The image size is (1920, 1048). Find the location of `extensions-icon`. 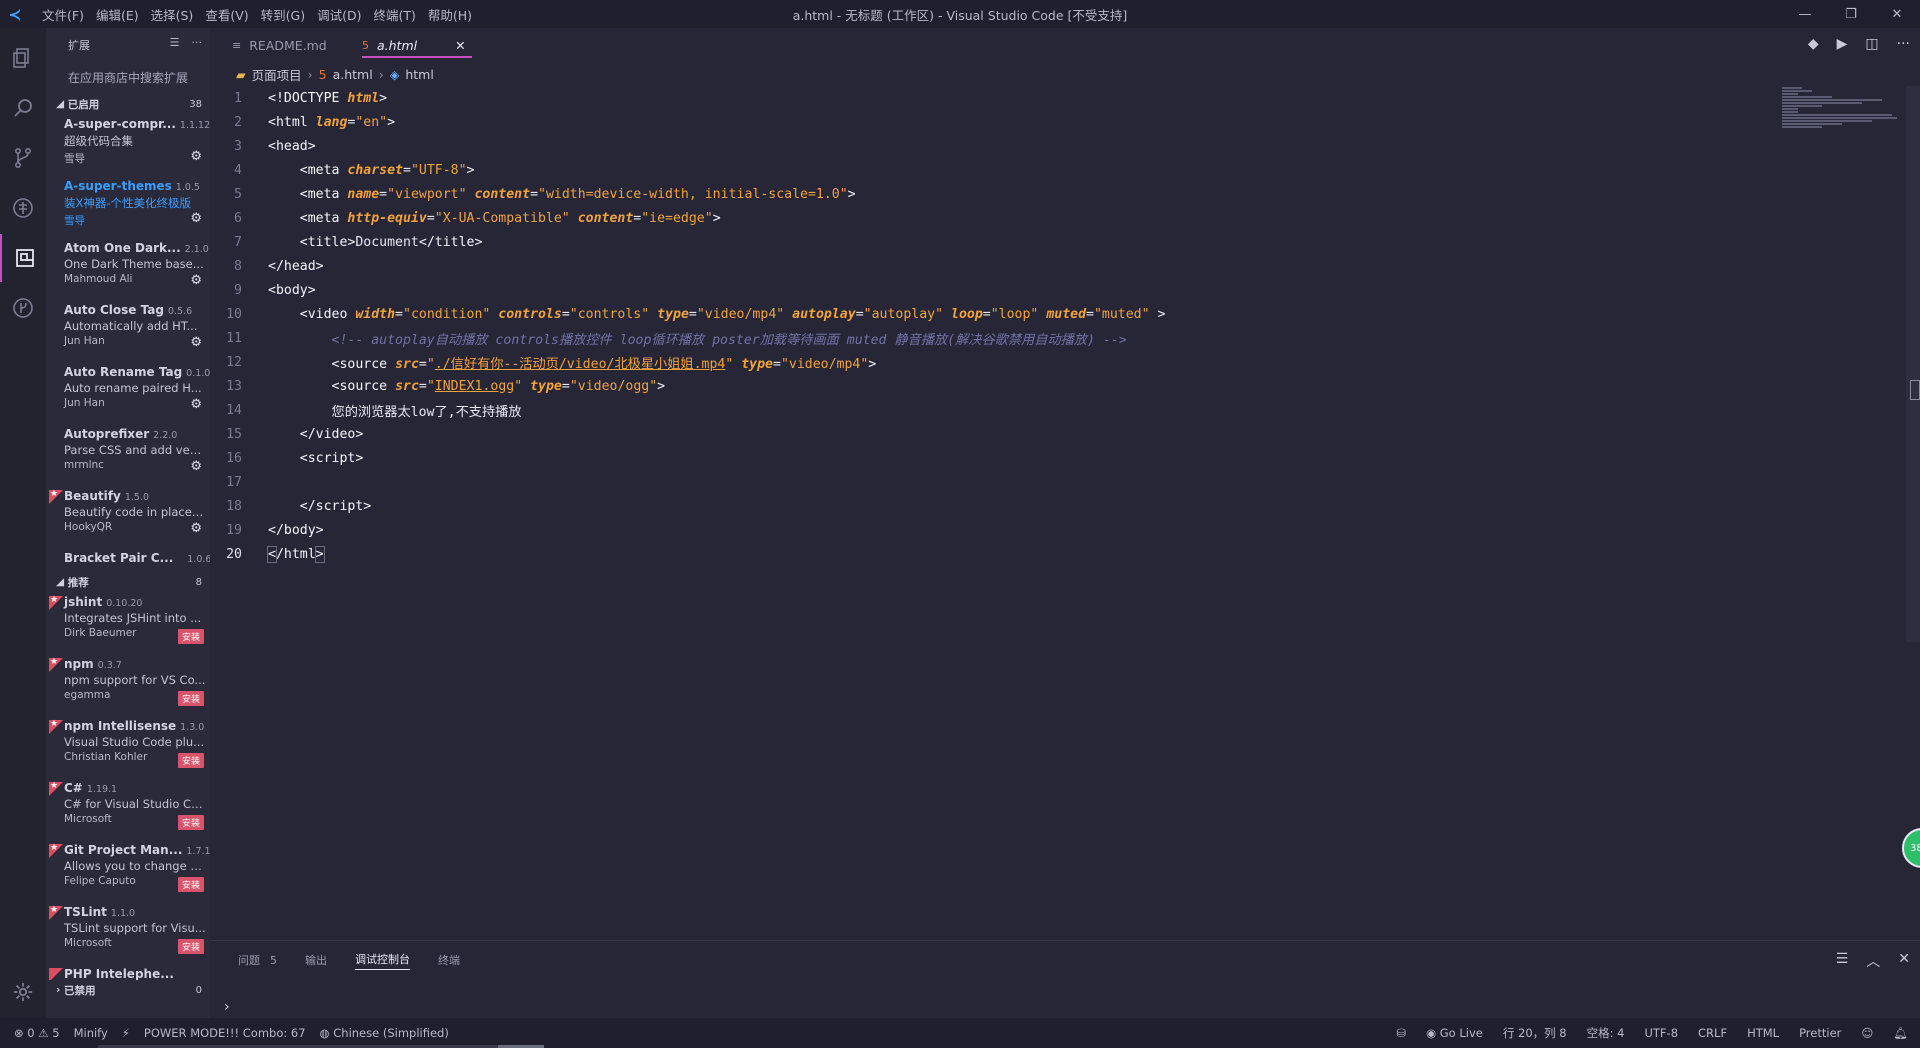

extensions-icon is located at coordinates (24, 258).